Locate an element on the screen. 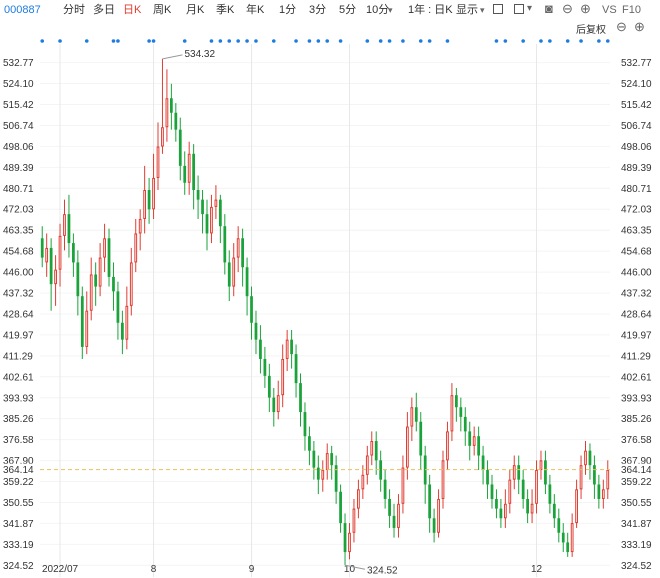  zoom-in-icon: ⊕ is located at coordinates (585, 9).